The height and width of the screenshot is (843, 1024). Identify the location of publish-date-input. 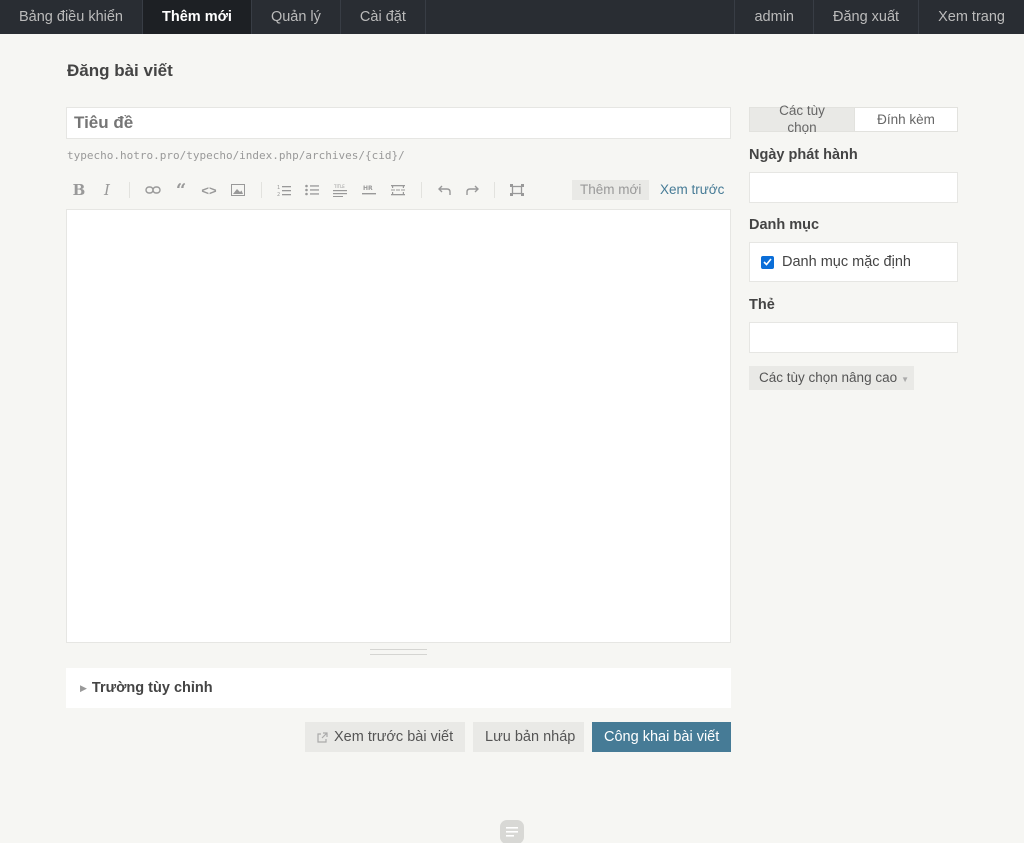
(853, 187).